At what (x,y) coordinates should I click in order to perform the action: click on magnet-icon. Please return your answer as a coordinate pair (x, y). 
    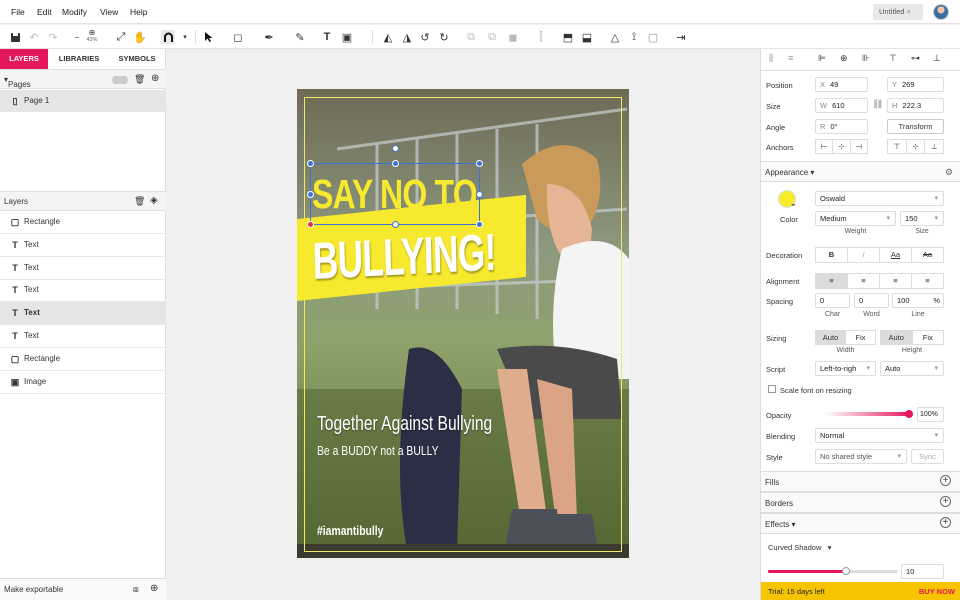
    Looking at the image, I should click on (168, 37).